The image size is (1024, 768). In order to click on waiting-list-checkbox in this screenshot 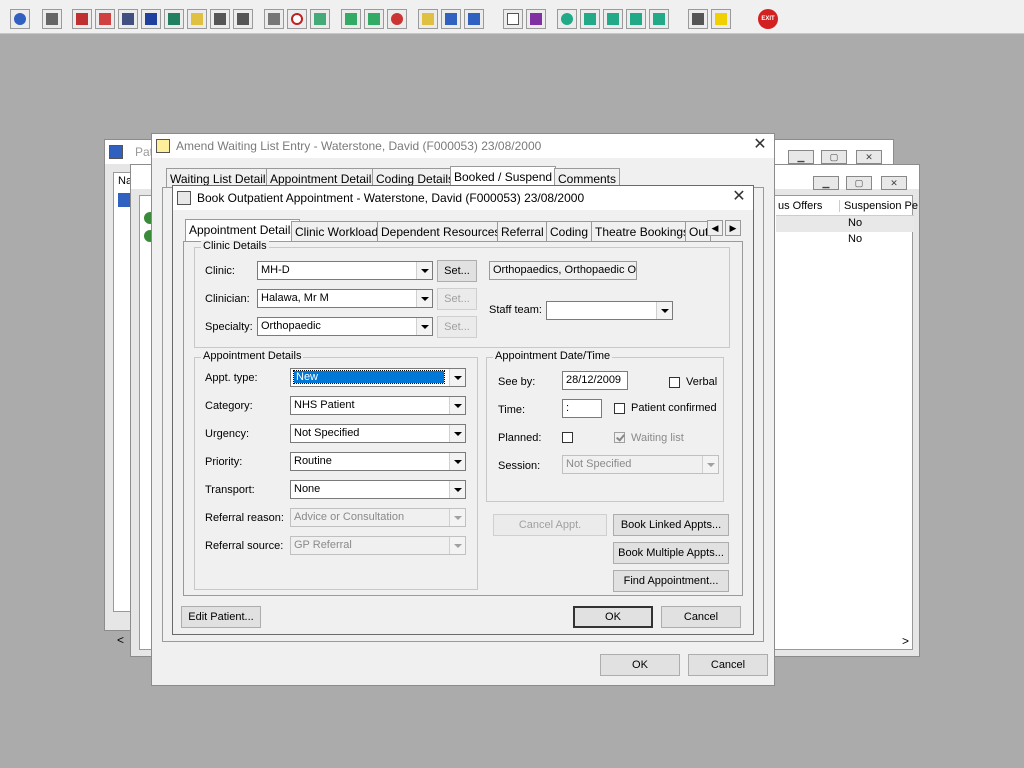, I will do `click(619, 437)`.